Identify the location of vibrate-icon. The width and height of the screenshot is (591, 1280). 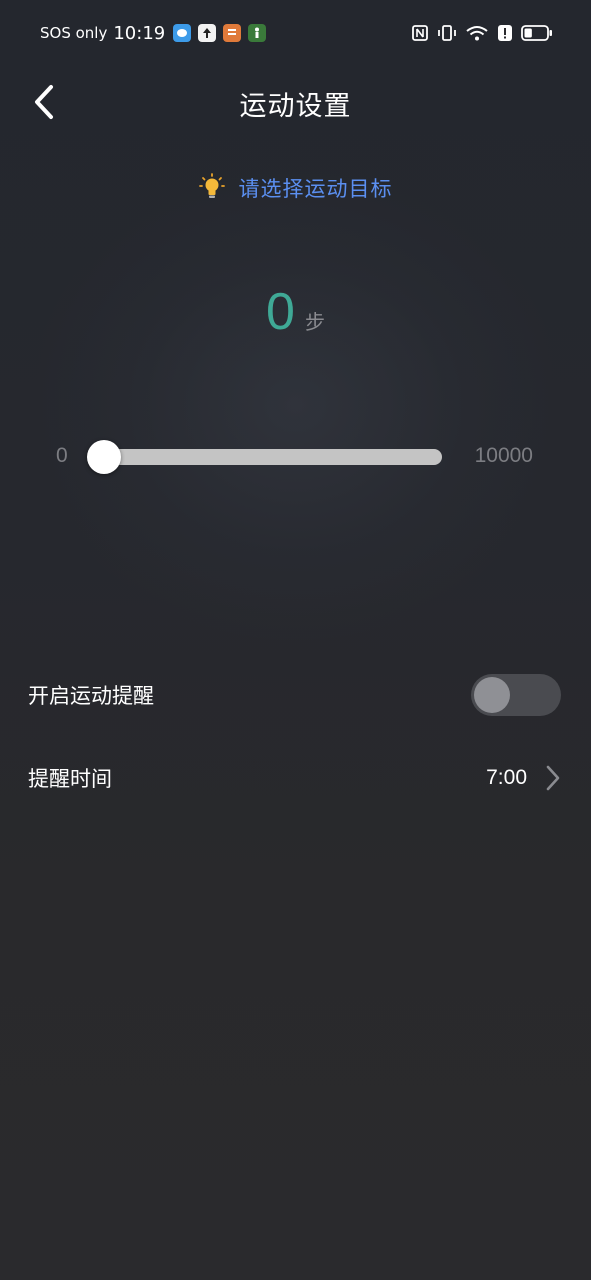
(447, 33).